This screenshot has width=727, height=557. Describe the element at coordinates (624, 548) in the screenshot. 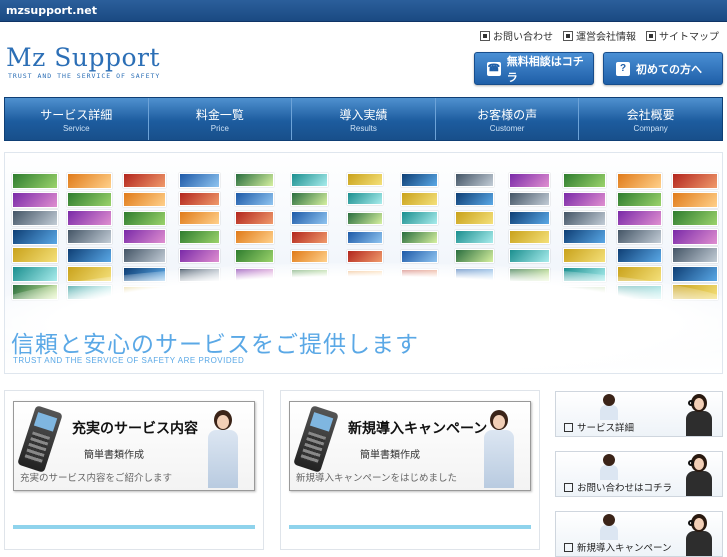

I see `side-banner-text: 新規導入キャンペーン` at that location.